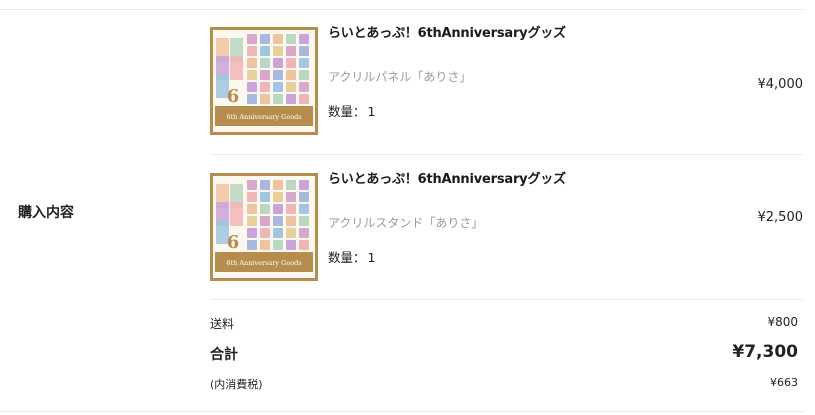  I want to click on item-price: ¥4,000, so click(780, 84).